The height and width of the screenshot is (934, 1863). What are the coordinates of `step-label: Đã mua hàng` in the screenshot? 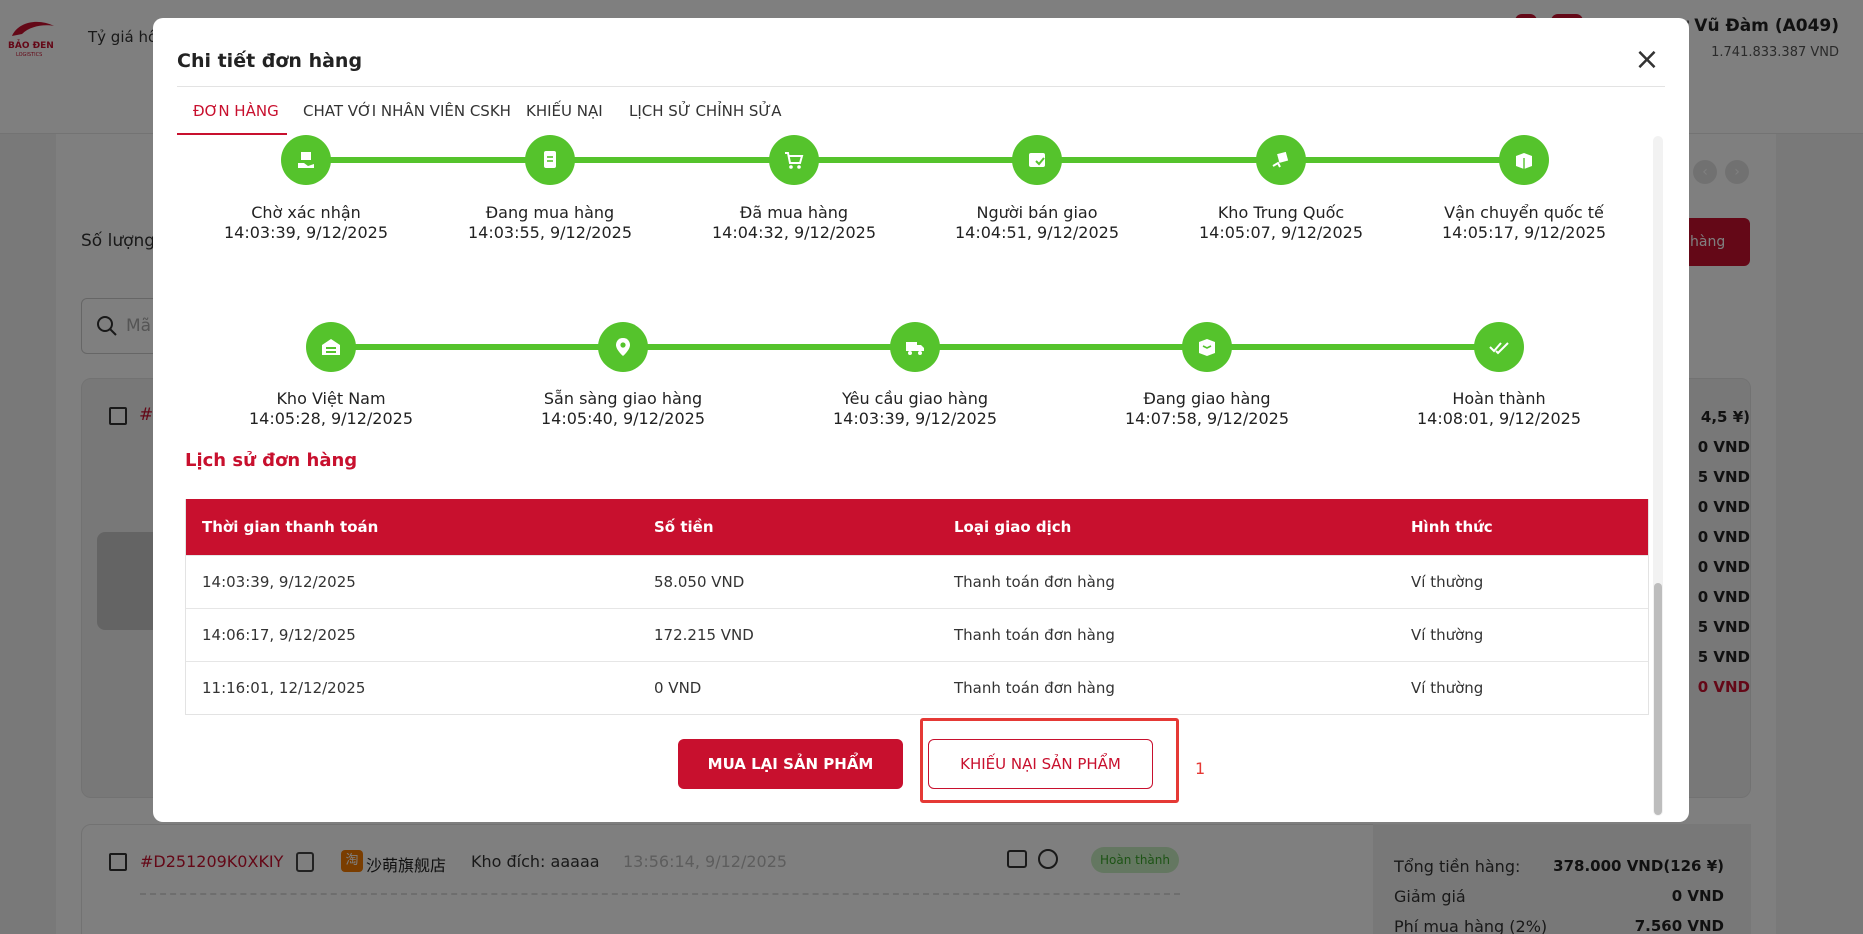 It's located at (794, 212).